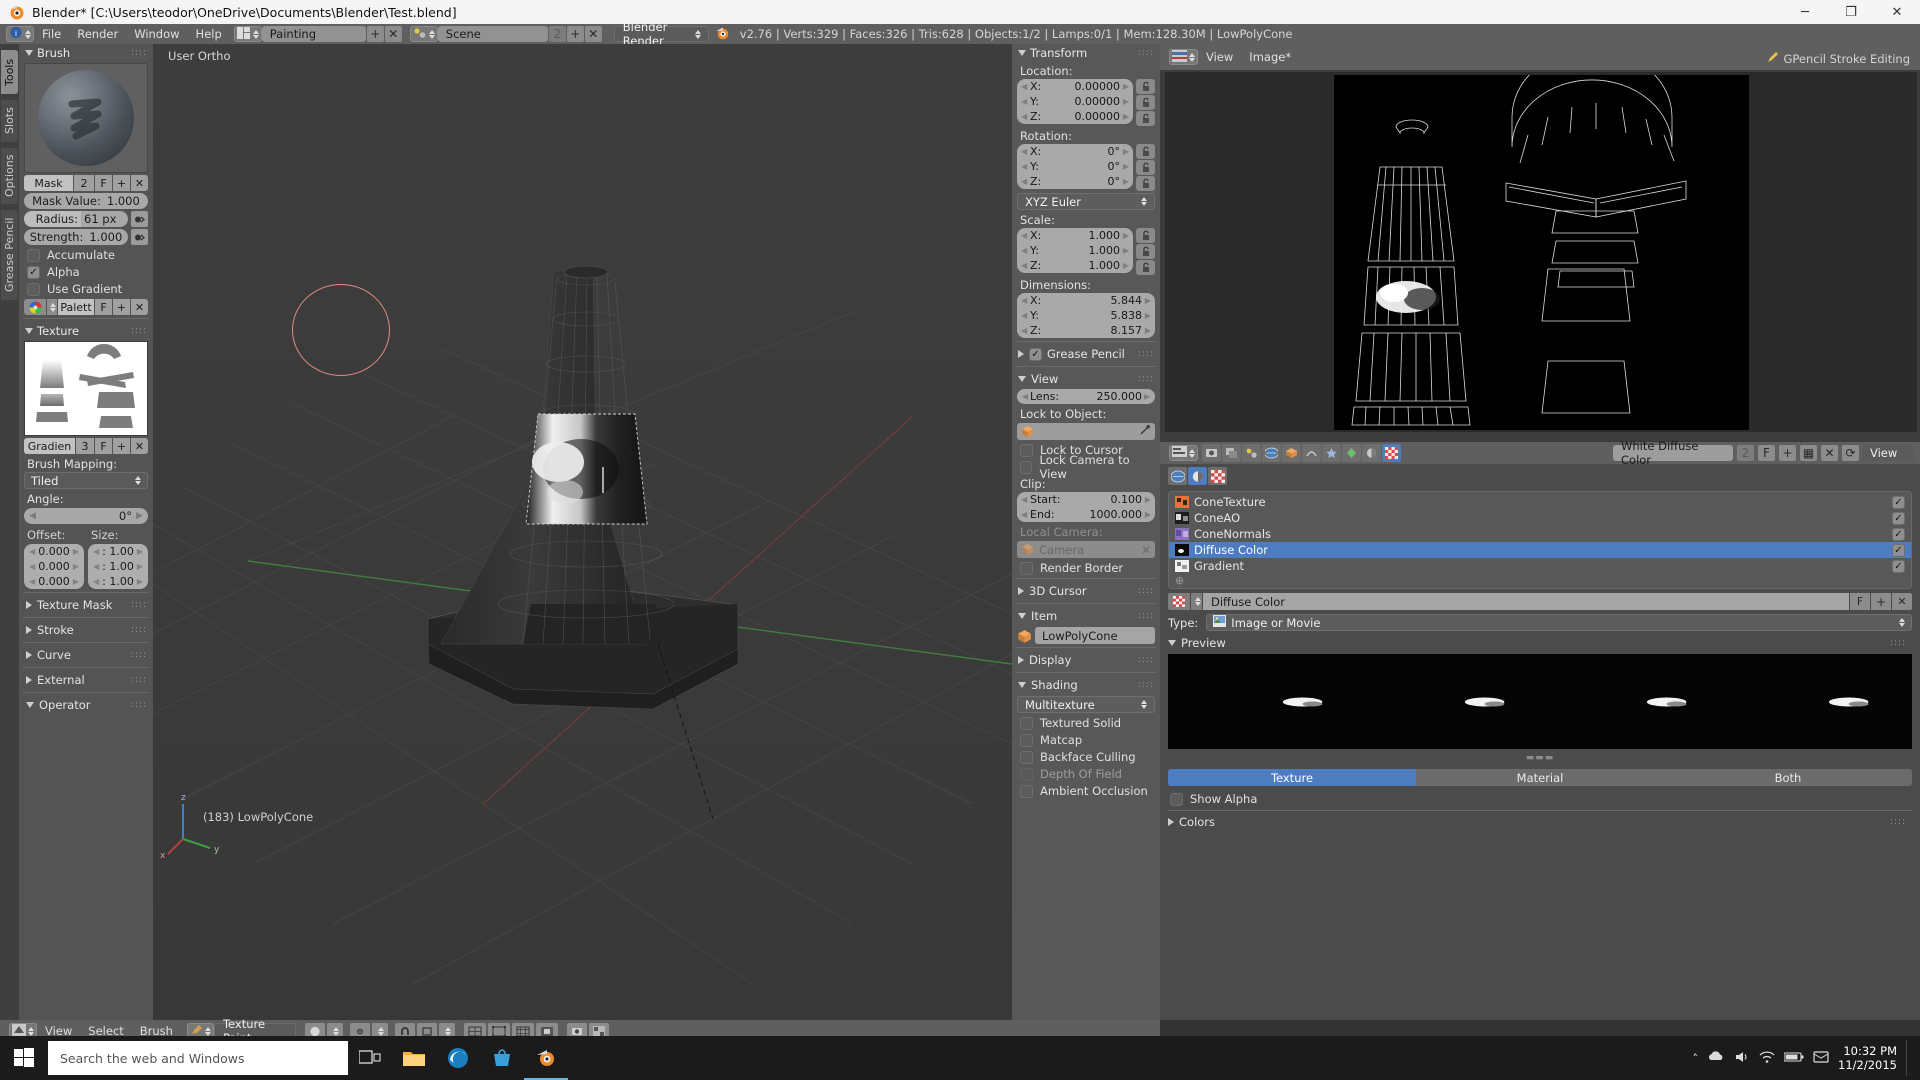 The height and width of the screenshot is (1080, 1920). I want to click on image-add-button: +, so click(1787, 453).